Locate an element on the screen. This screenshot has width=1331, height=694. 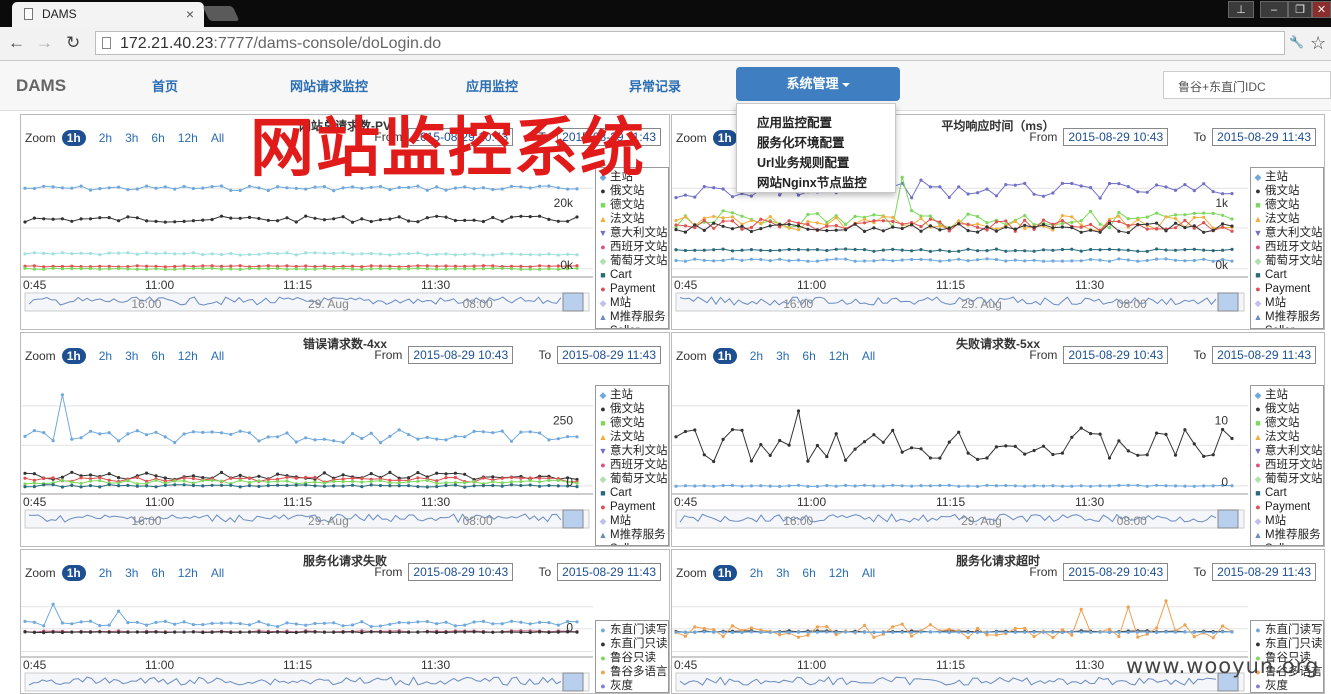
legend-item: ● 东直门只读 is located at coordinates (1287, 644).